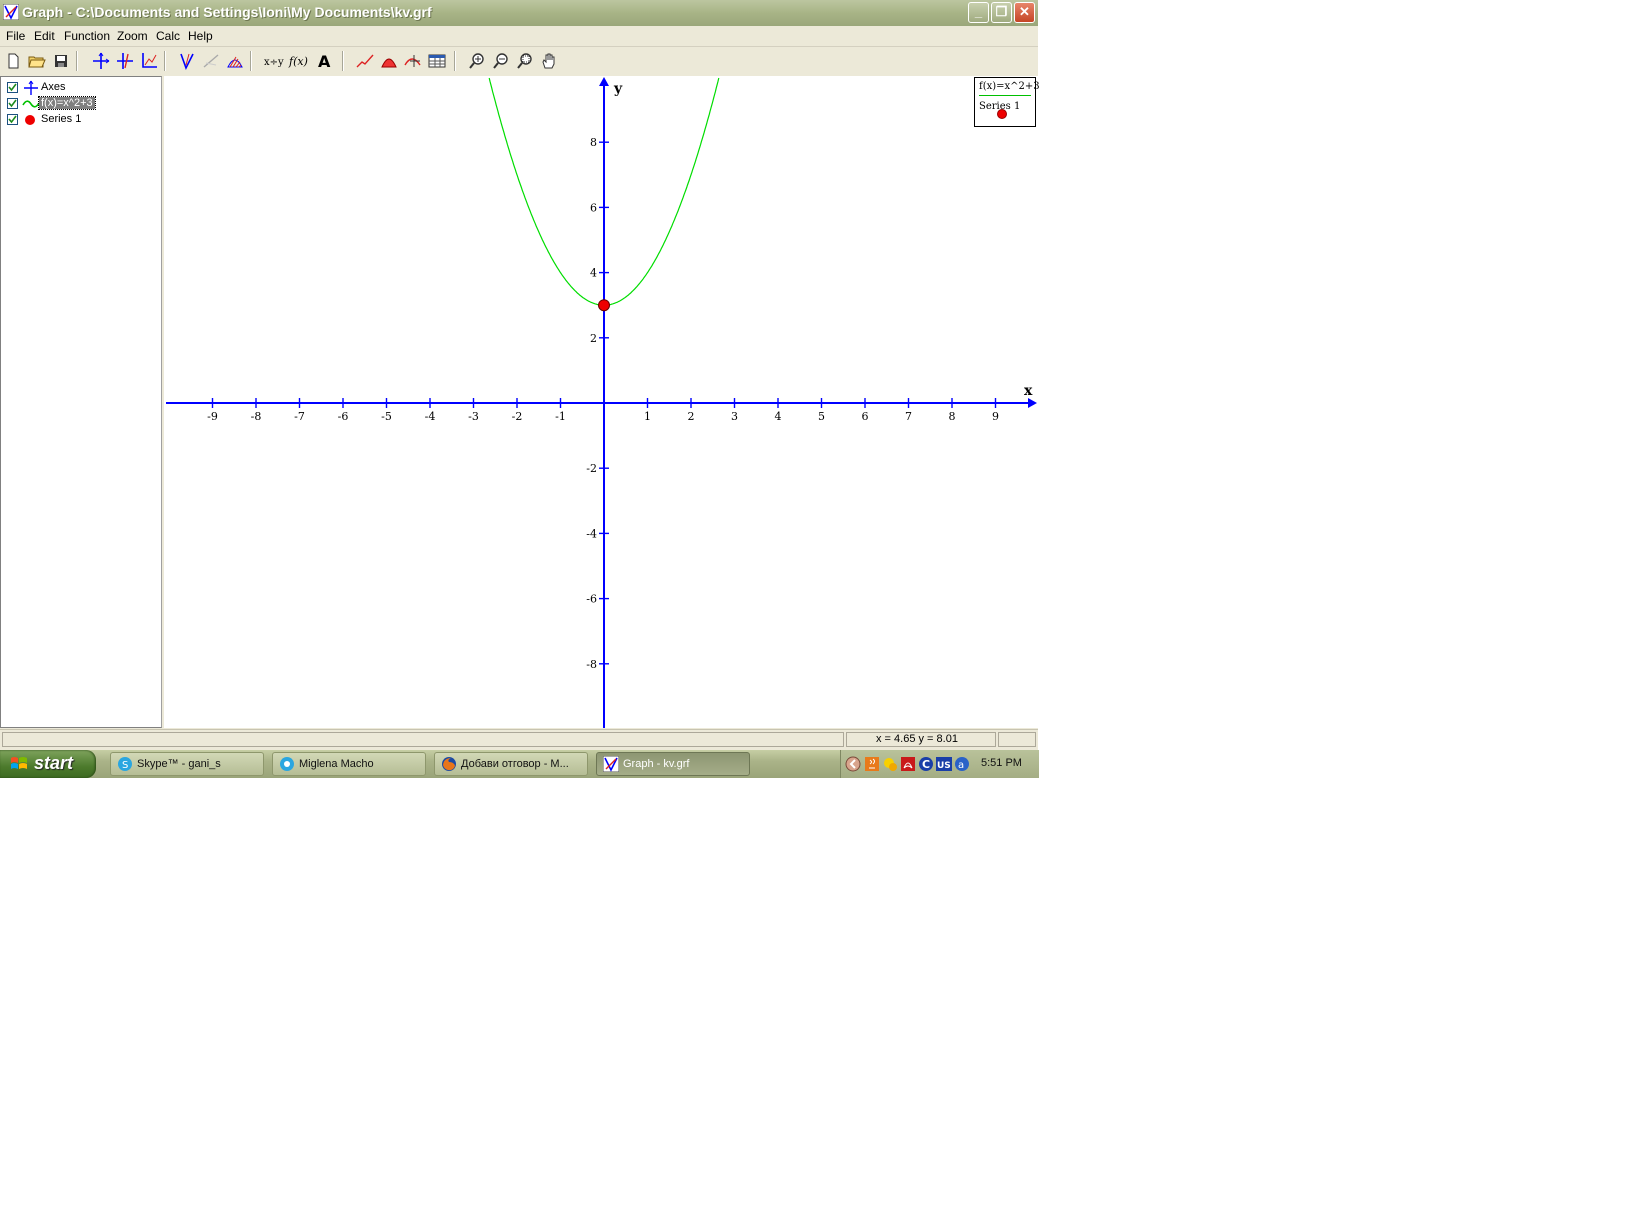 The height and width of the screenshot is (1224, 1632). I want to click on tangent-icon, so click(211, 61).